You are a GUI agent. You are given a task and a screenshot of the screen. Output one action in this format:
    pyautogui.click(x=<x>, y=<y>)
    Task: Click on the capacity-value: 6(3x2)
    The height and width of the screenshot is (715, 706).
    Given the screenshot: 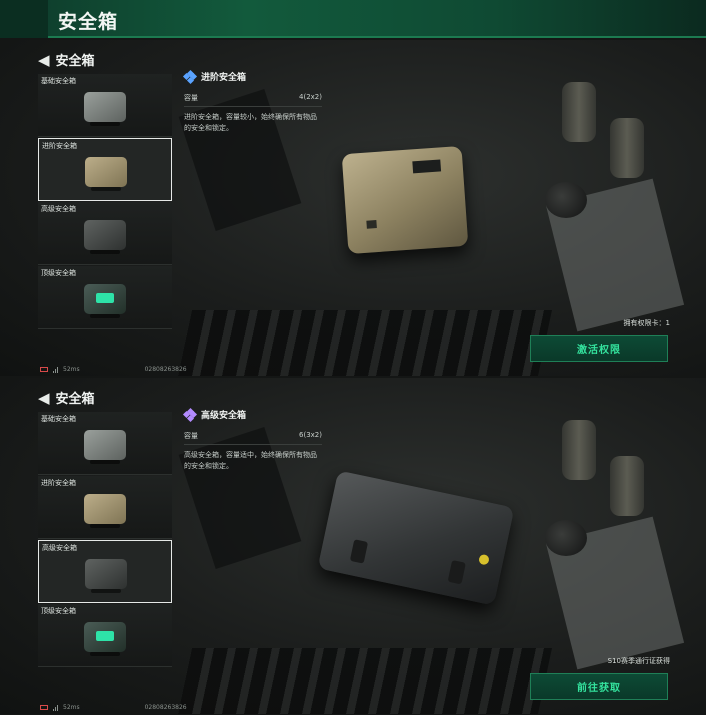 What is the action you would take?
    pyautogui.click(x=310, y=435)
    